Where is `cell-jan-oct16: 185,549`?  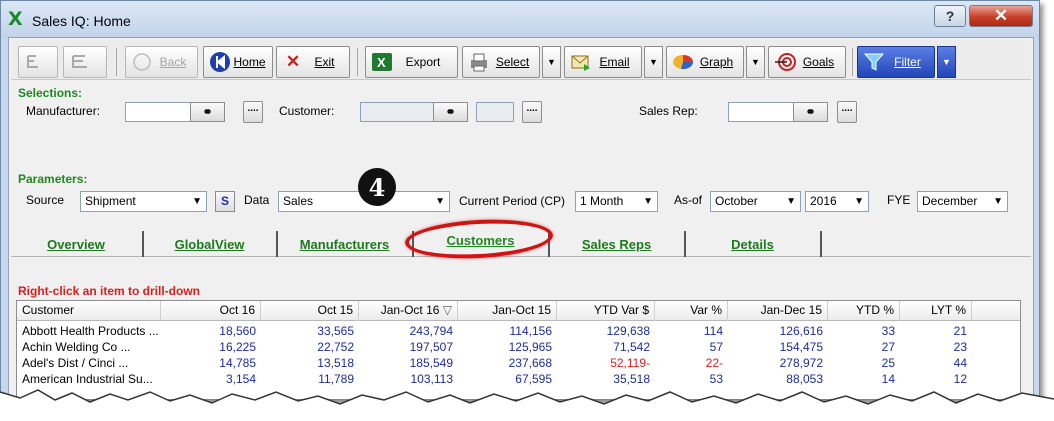 cell-jan-oct16: 185,549 is located at coordinates (431, 363).